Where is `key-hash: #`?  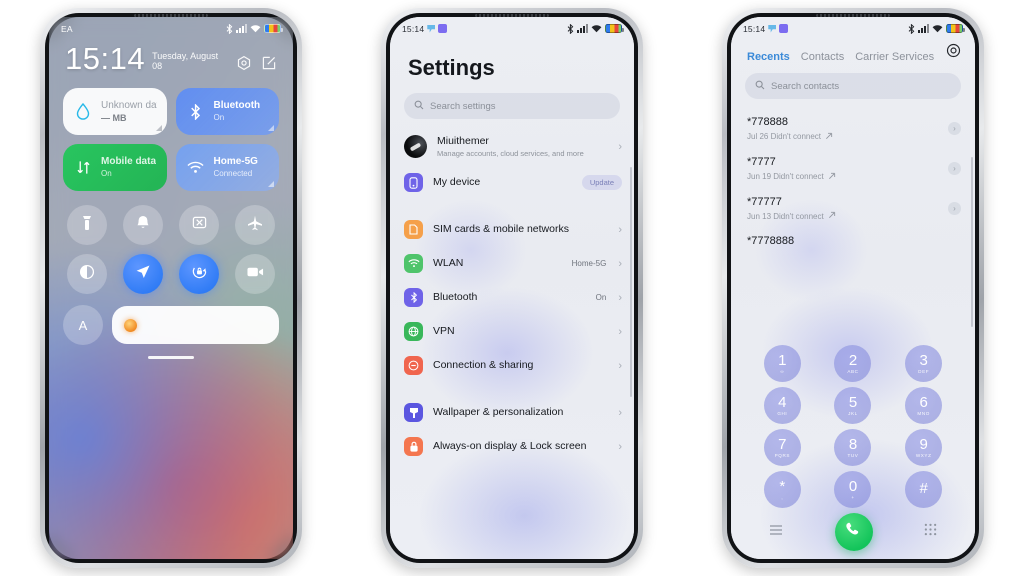 key-hash: # is located at coordinates (924, 489).